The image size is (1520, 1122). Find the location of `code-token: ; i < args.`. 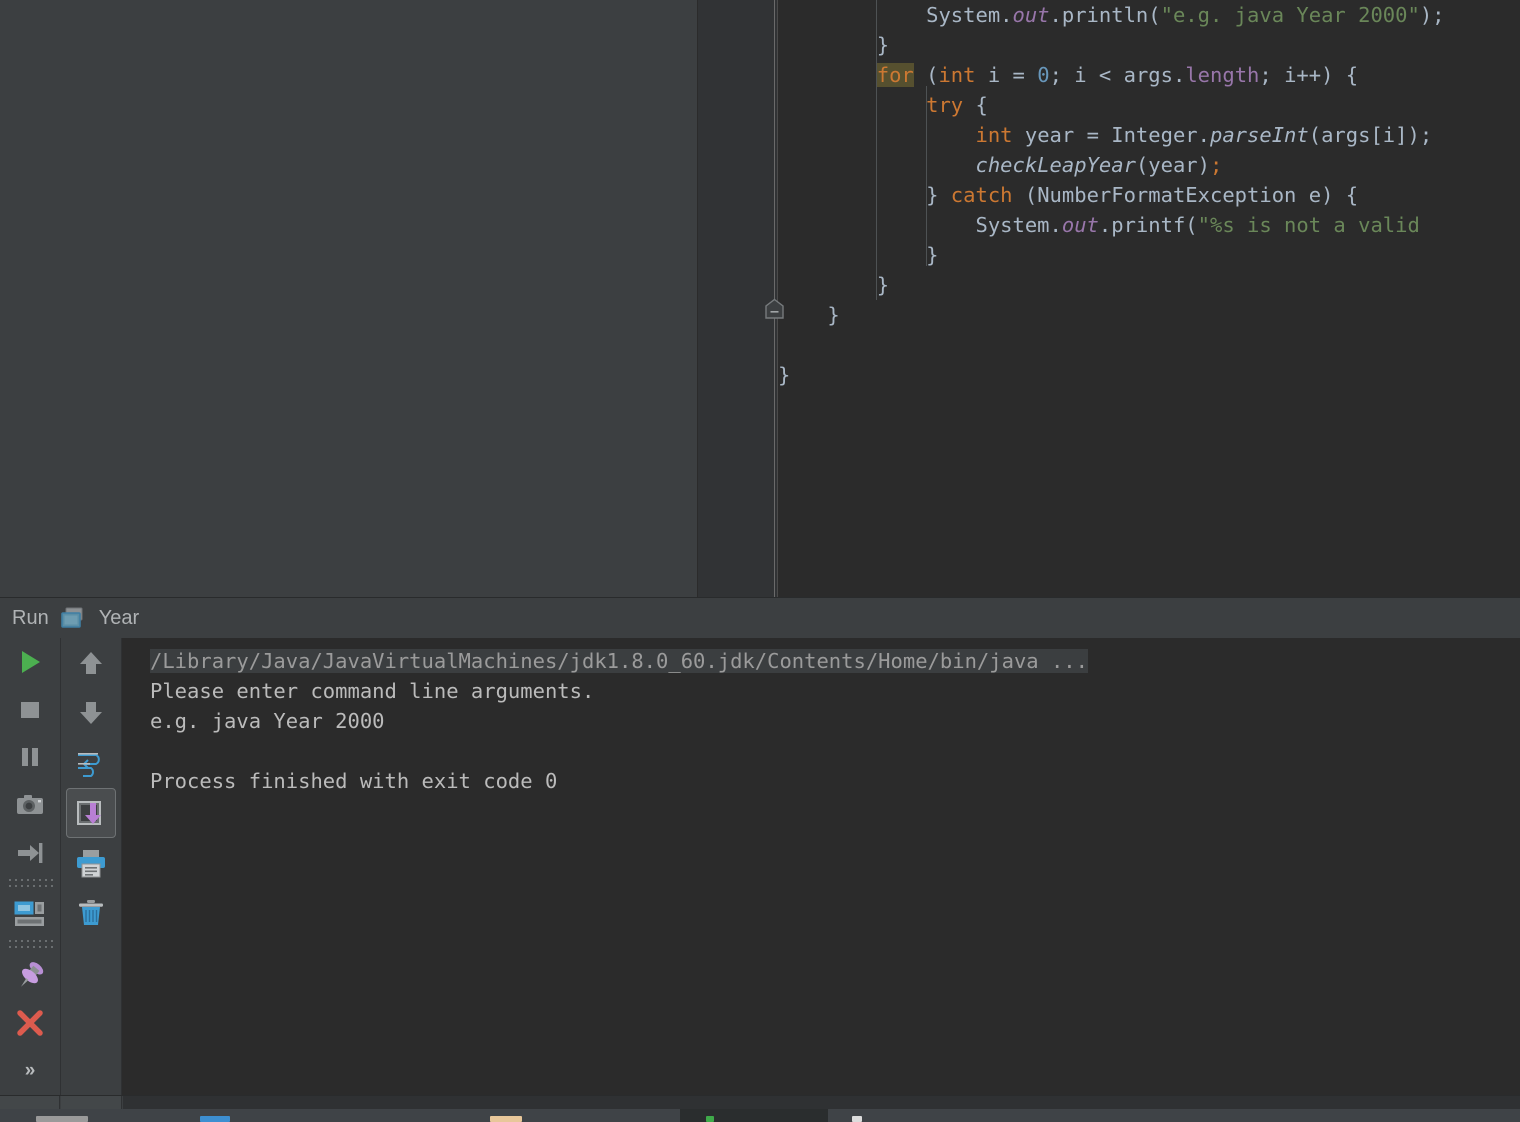

code-token: ; i < args. is located at coordinates (1117, 75).